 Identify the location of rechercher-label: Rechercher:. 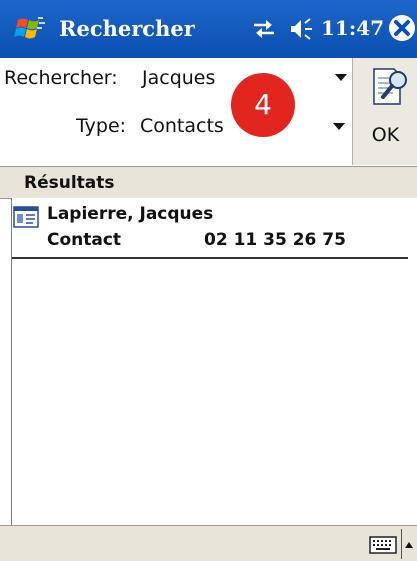
(61, 78).